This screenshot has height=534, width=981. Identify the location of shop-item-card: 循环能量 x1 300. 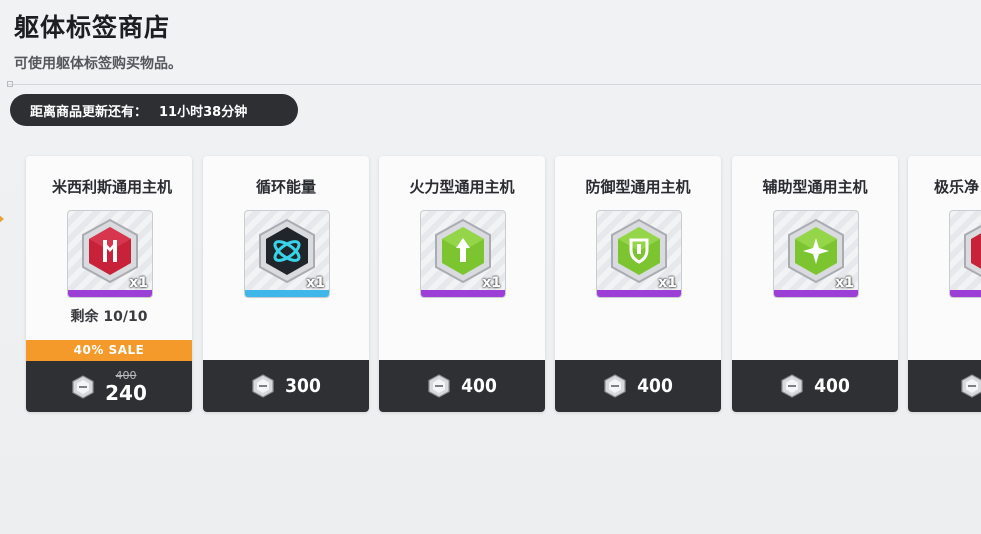
(286, 284).